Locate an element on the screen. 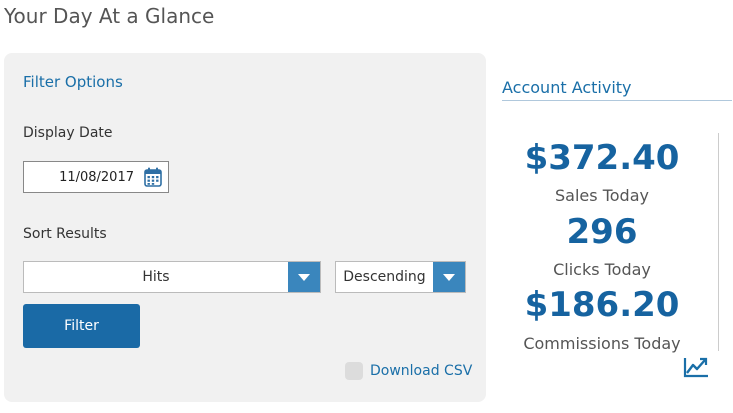  sales-today-value: $372.40 is located at coordinates (602, 158).